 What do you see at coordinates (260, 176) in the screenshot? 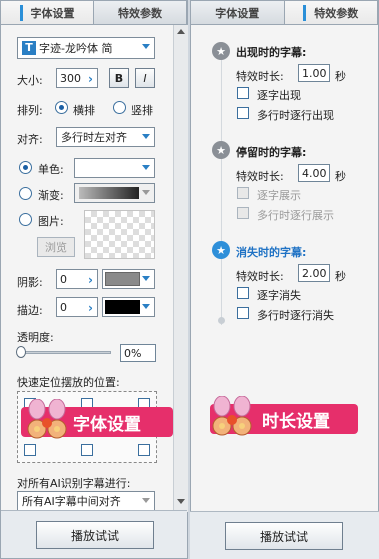
I see `stay-duration-label: 特效时长:` at bounding box center [260, 176].